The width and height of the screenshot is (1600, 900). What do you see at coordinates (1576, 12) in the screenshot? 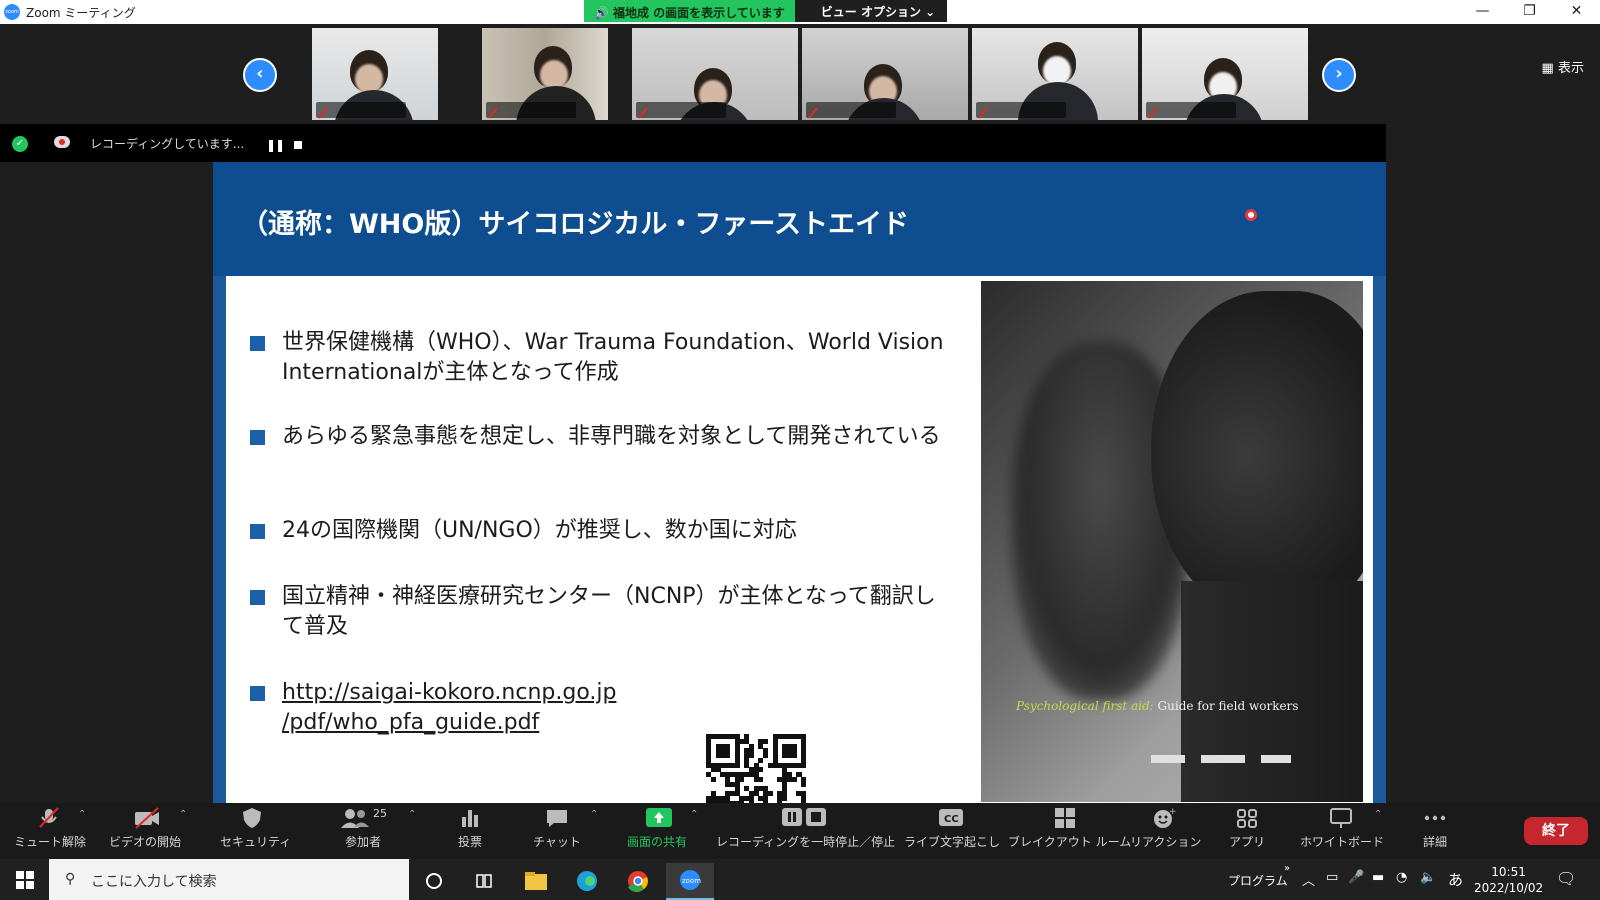
I see `close-button: ✕` at bounding box center [1576, 12].